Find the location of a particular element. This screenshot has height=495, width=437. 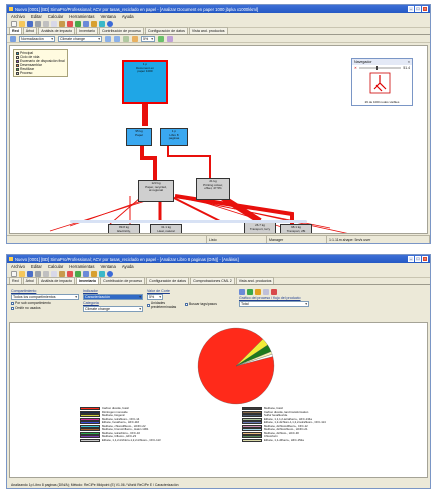

copy-chart-icon is located at coordinates (266, 292).